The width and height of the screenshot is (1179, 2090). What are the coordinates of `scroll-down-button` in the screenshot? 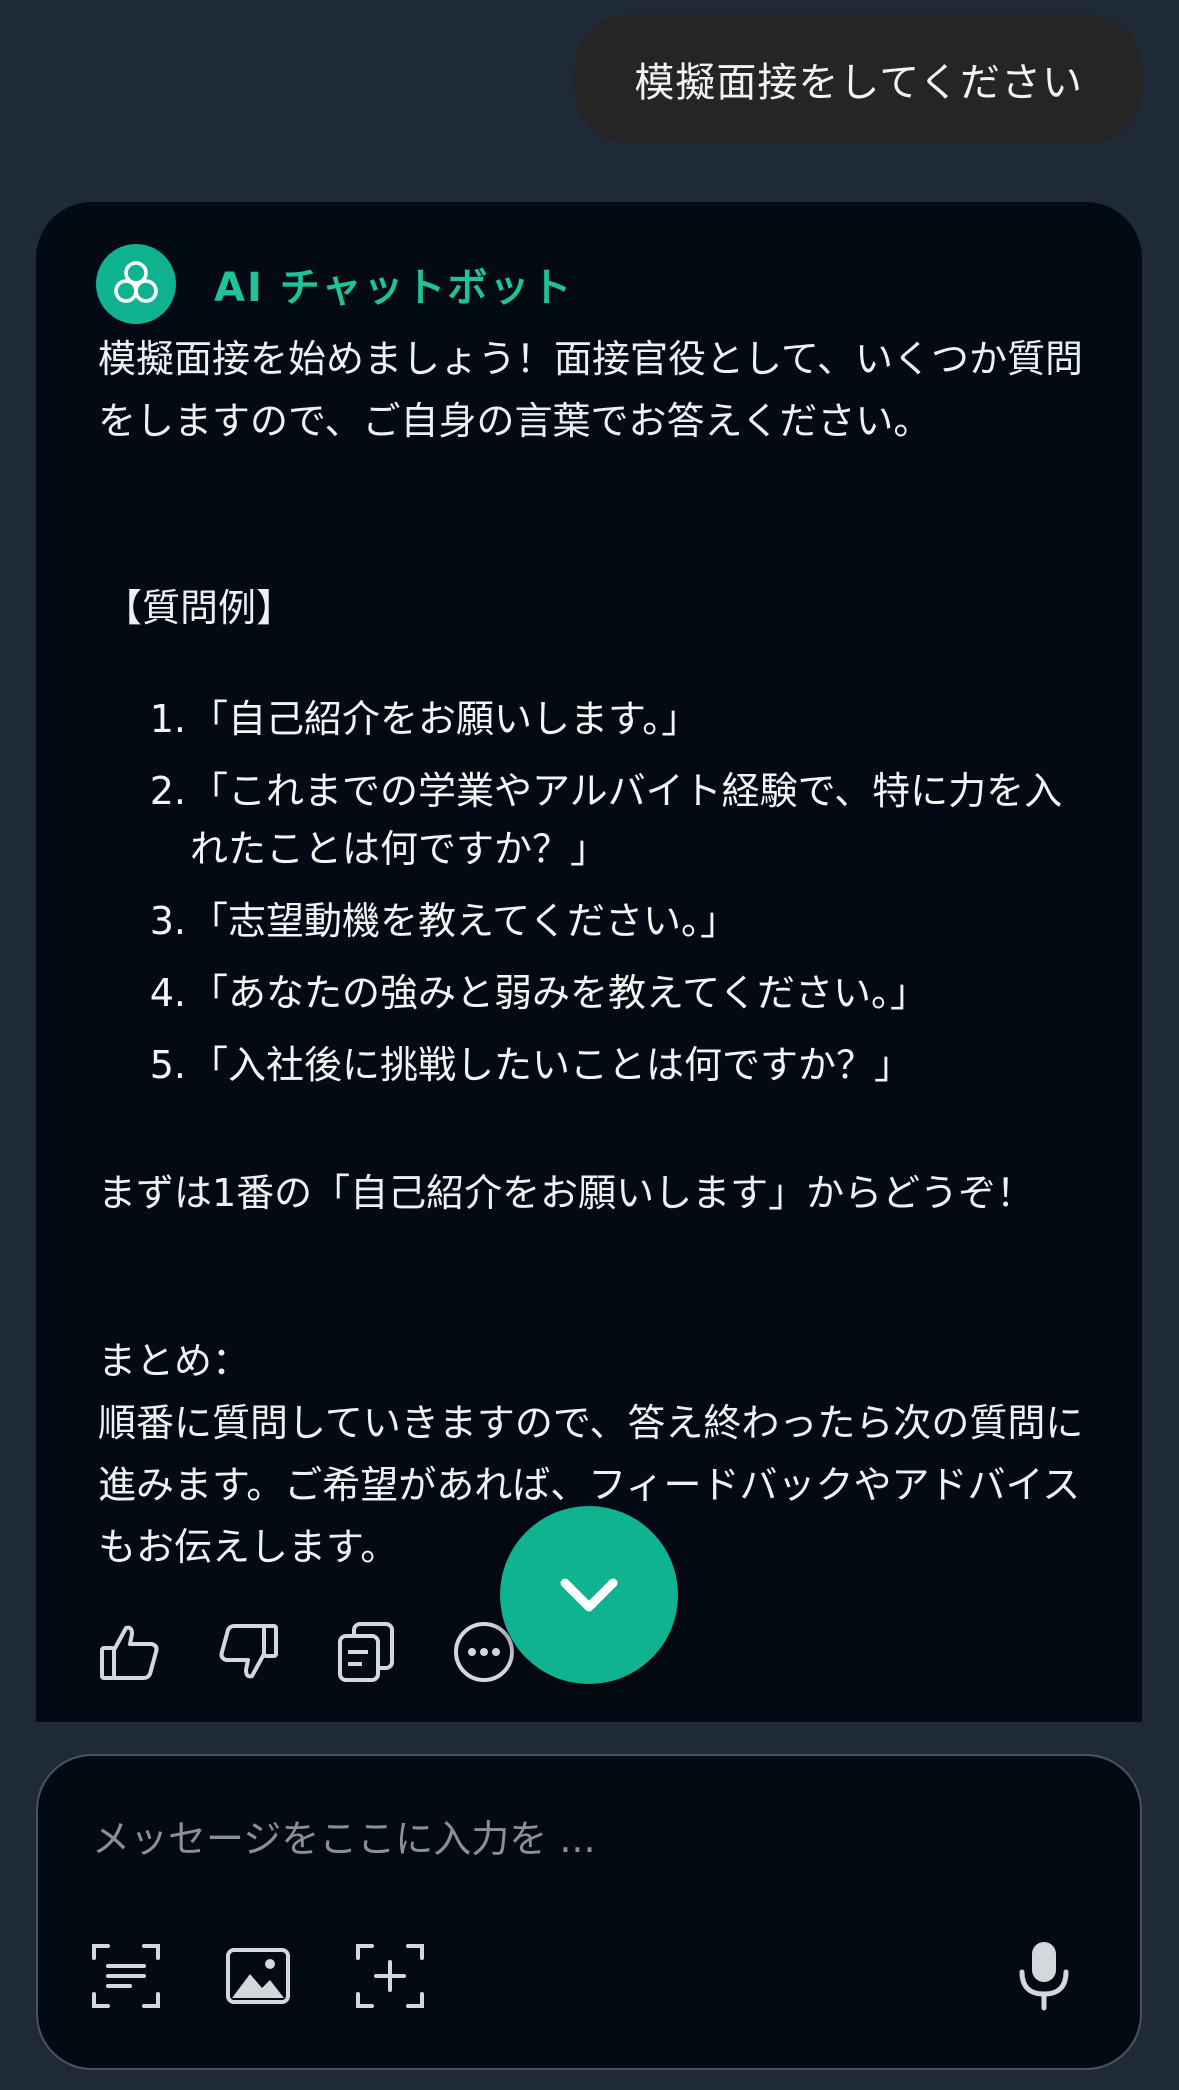 It's located at (589, 1595).